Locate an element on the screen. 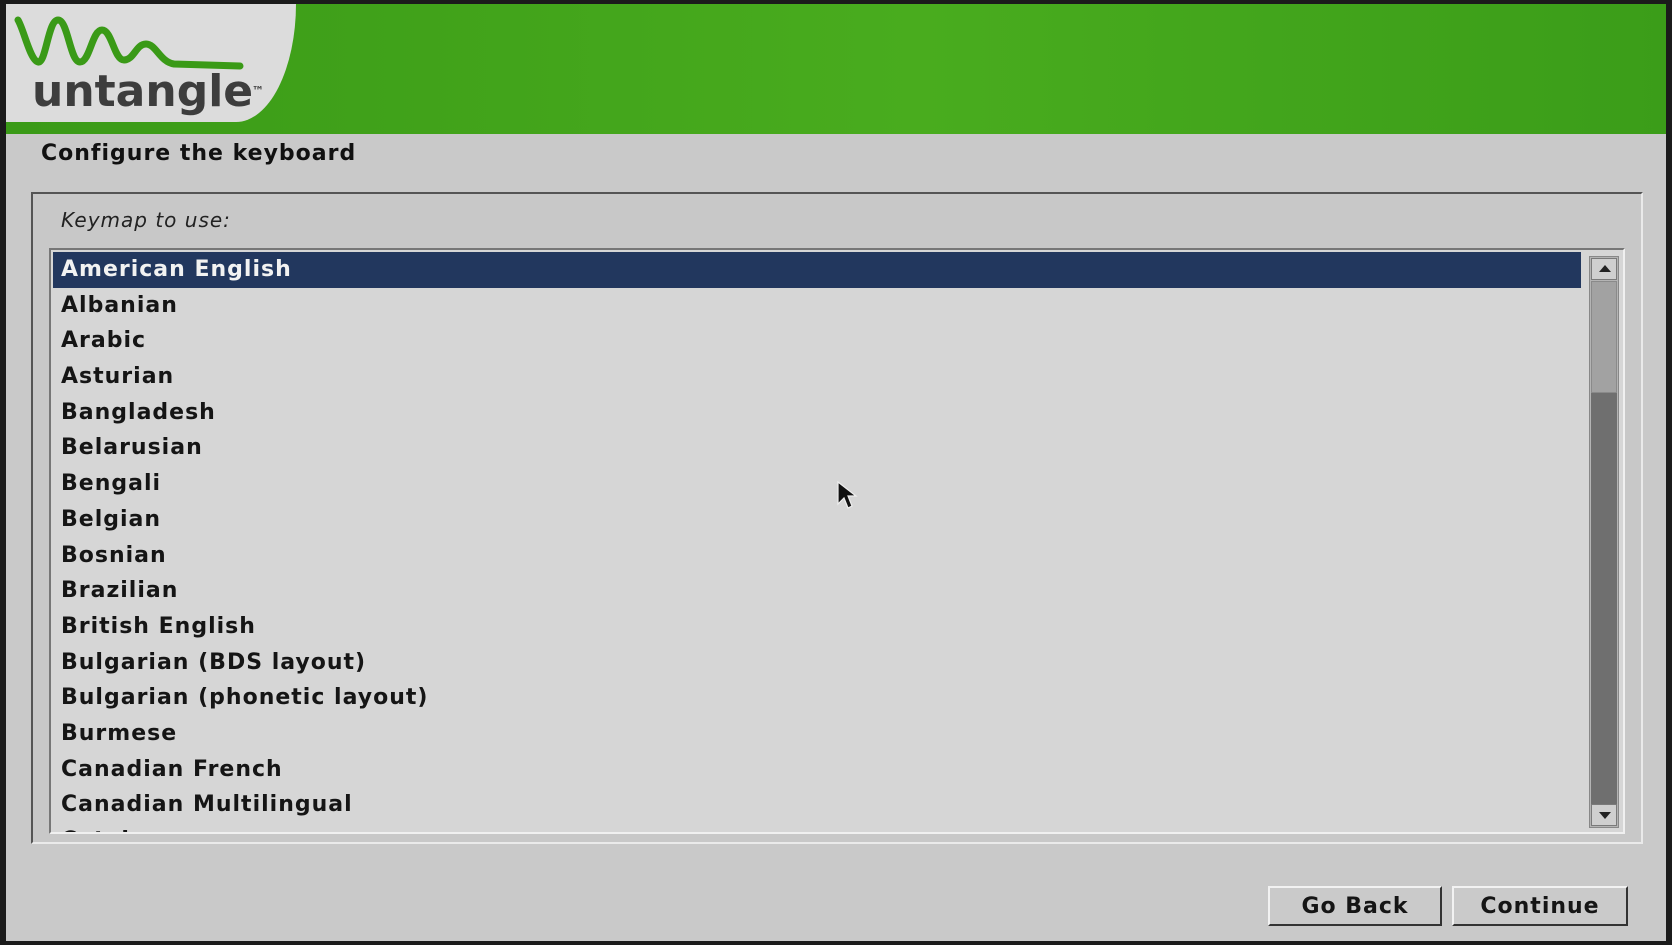 This screenshot has width=1672, height=945. keymap-item: Canadian French is located at coordinates (817, 770).